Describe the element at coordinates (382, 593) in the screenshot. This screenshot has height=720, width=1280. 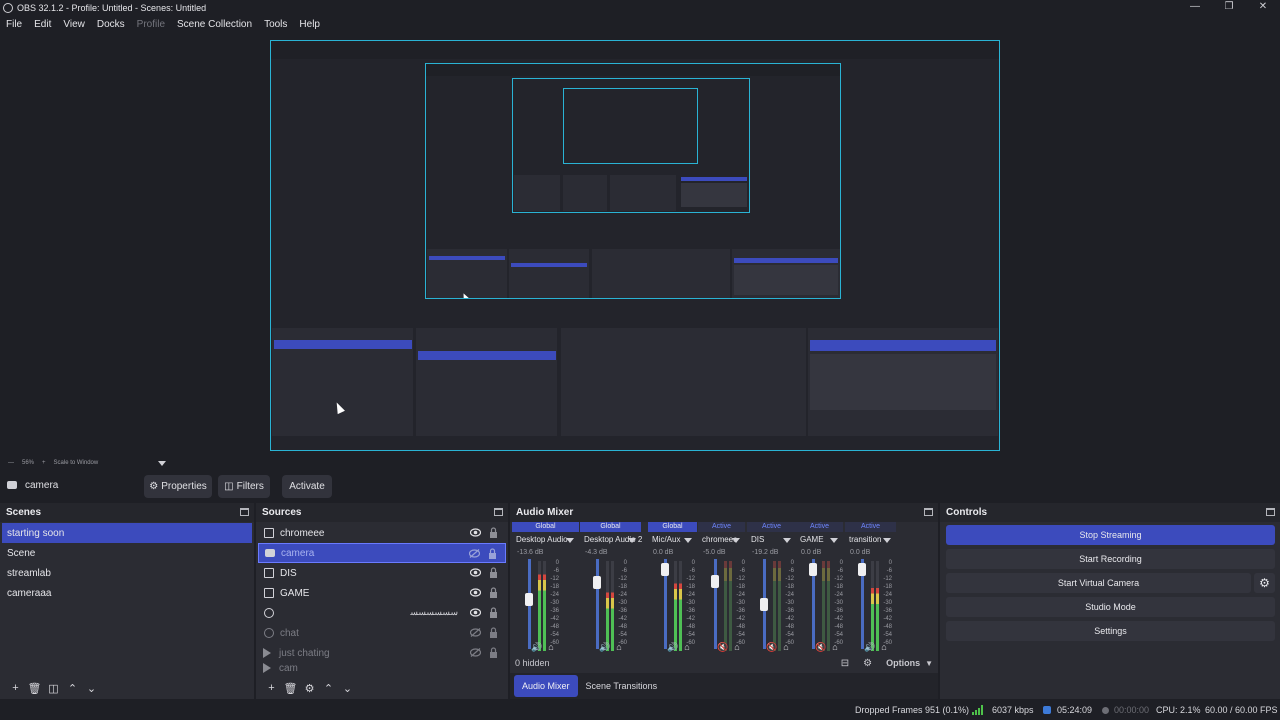
I see `source-item: GAME` at that location.